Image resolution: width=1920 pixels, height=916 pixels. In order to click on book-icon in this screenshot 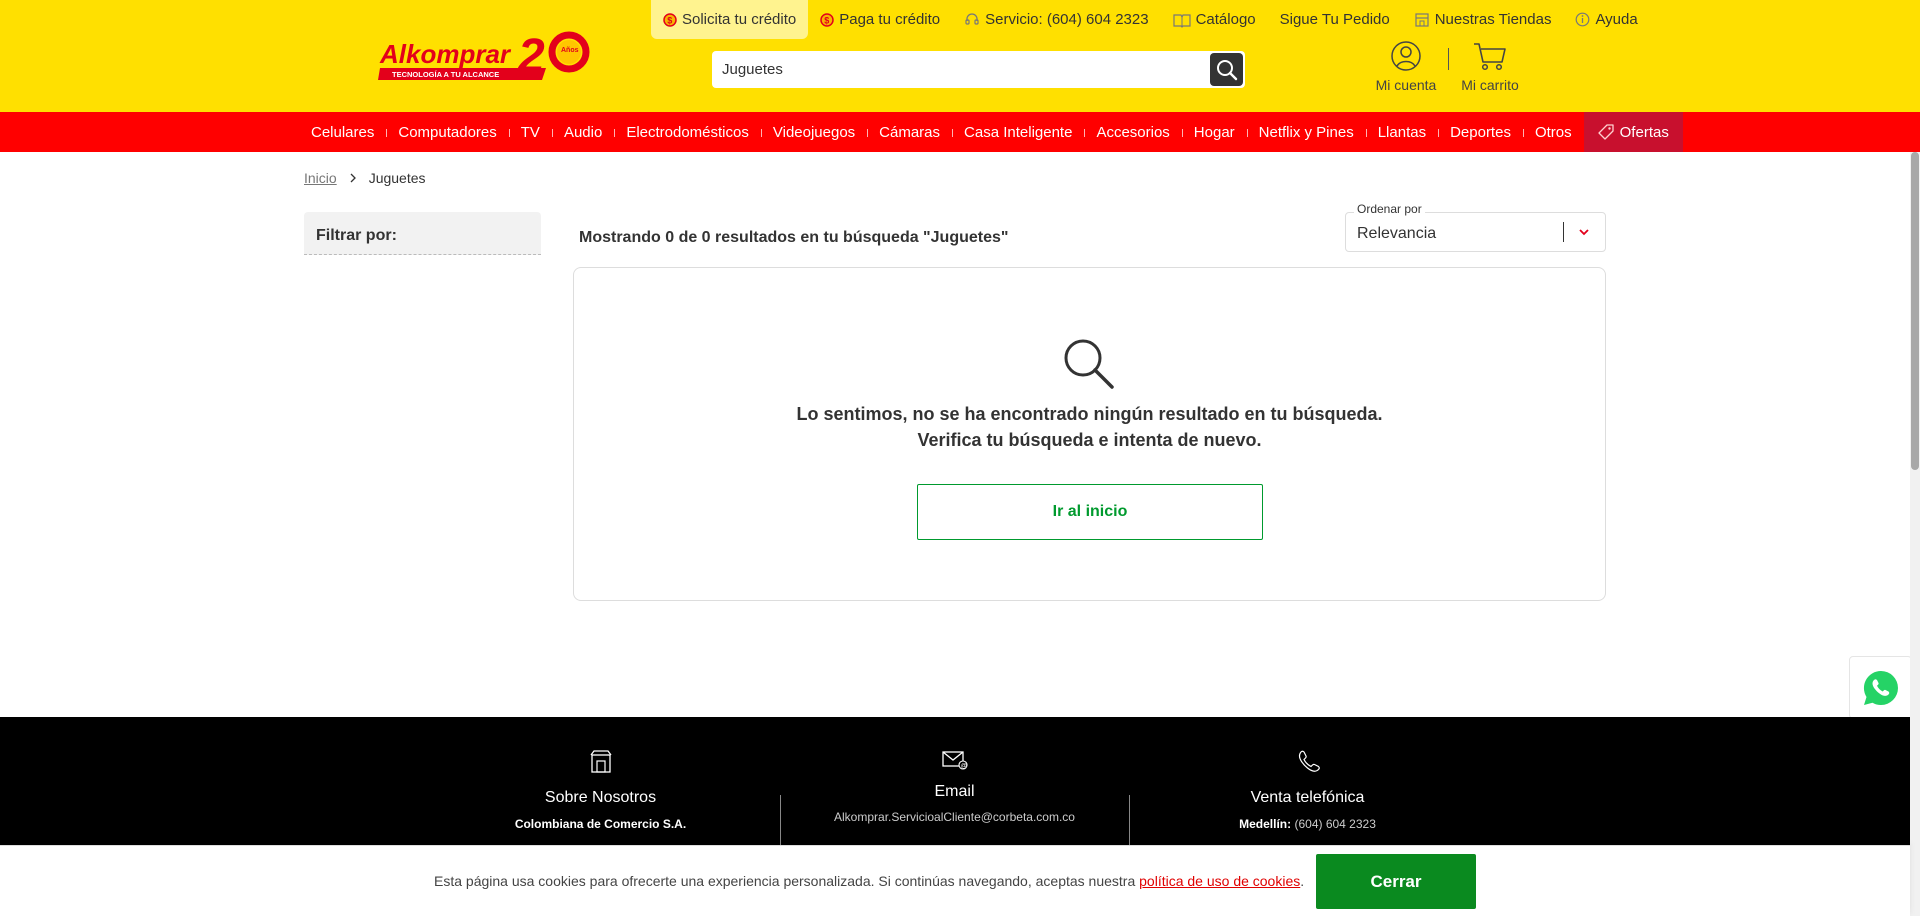, I will do `click(1181, 20)`.